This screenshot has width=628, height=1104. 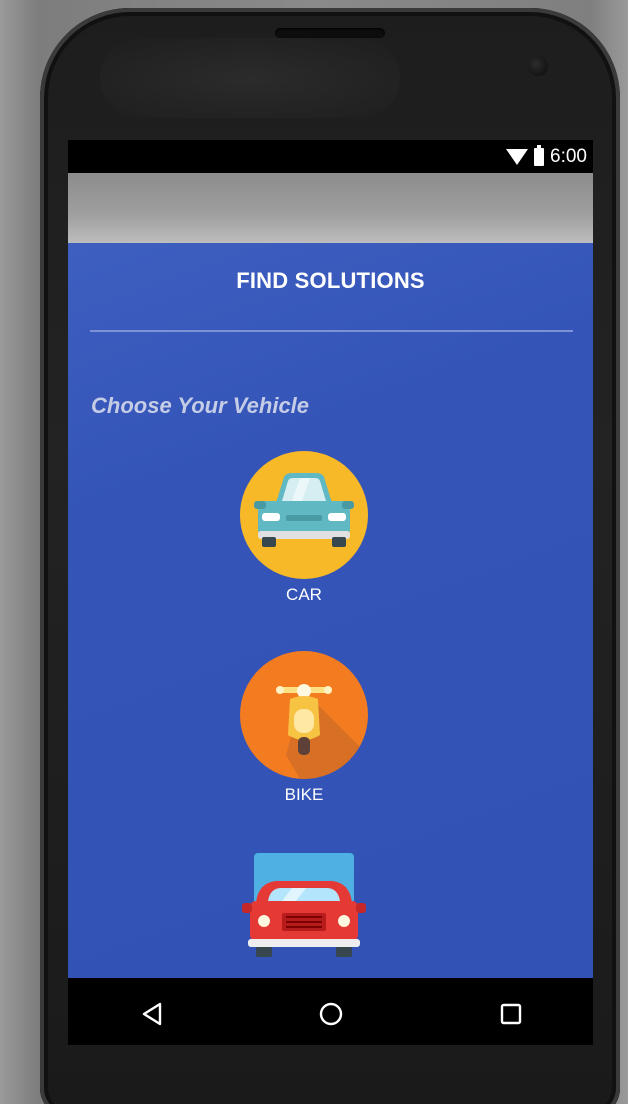 I want to click on recents-icon, so click(x=511, y=1014).